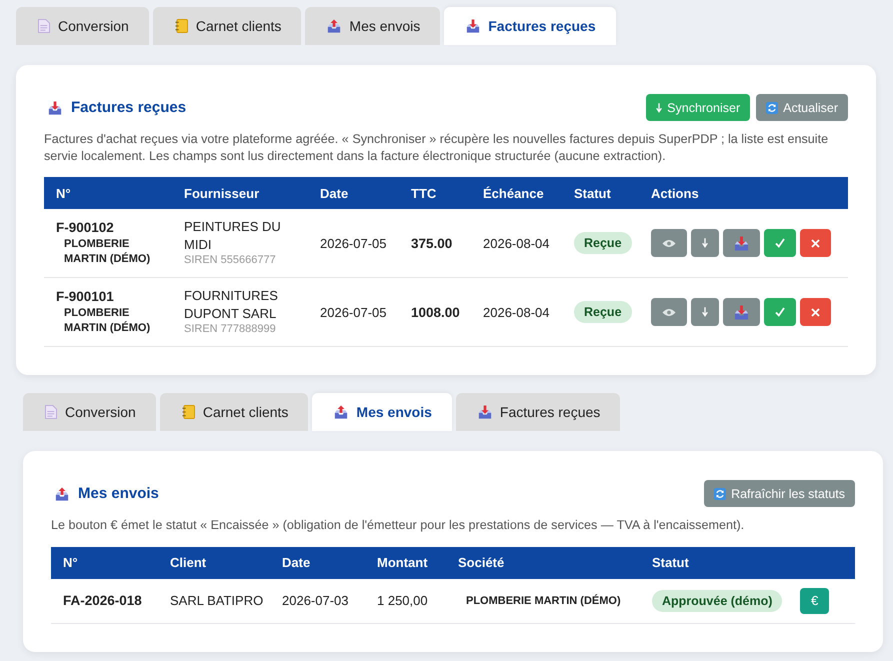  Describe the element at coordinates (481, 562) in the screenshot. I see `column-header: Société` at that location.